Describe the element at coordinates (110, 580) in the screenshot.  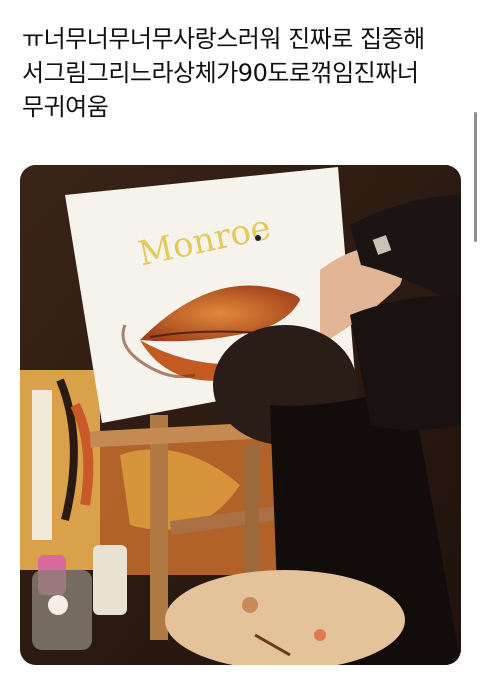
I see `paint-bottle` at that location.